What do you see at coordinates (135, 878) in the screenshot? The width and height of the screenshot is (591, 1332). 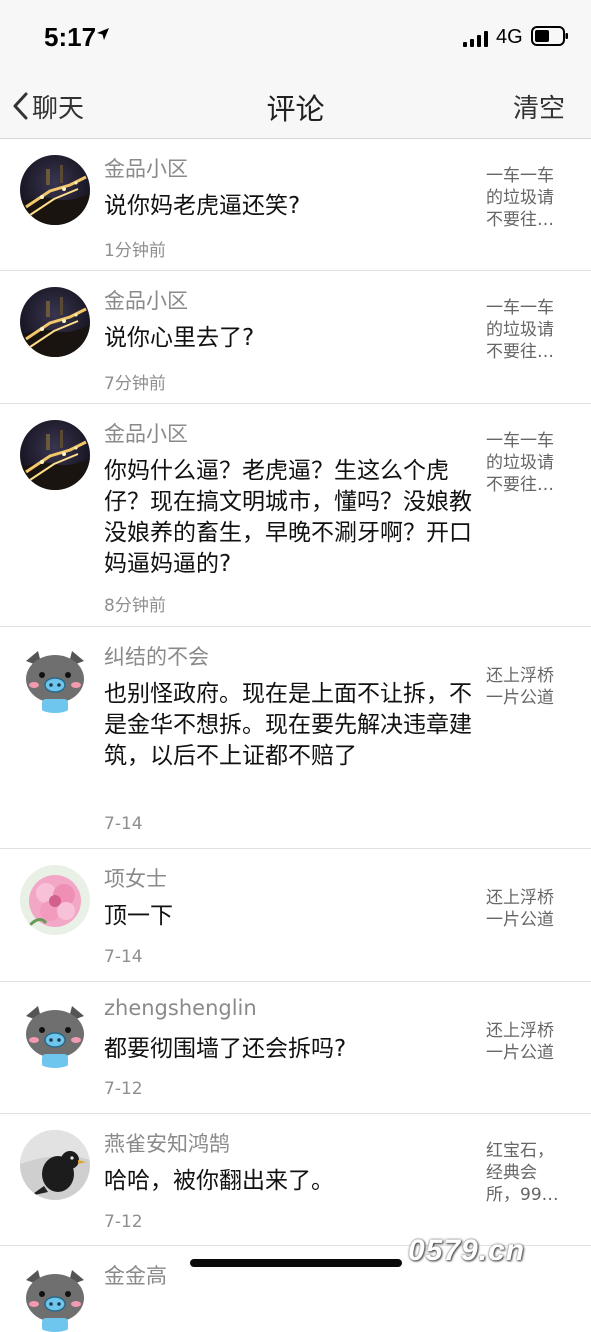 I see `comment-username: 项女士` at bounding box center [135, 878].